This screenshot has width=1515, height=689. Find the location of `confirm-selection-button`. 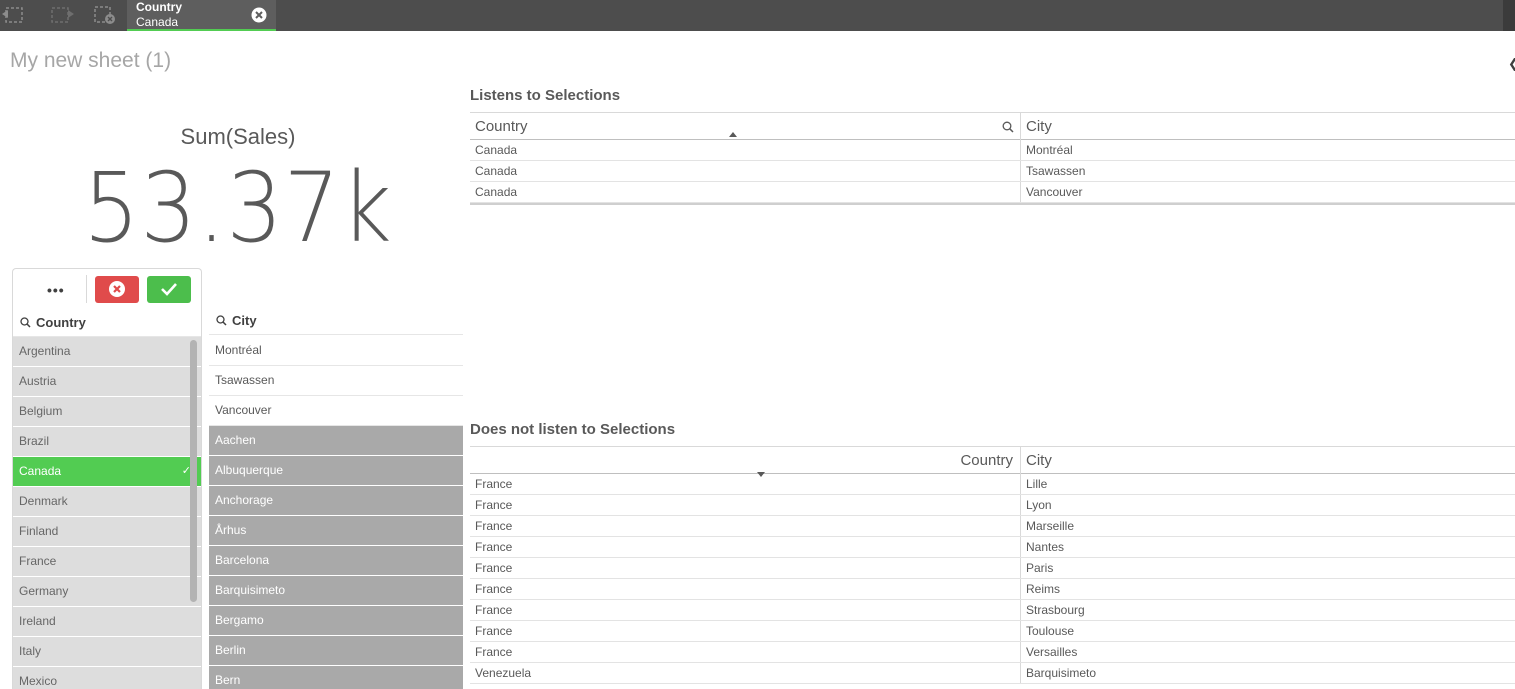

confirm-selection-button is located at coordinates (169, 289).